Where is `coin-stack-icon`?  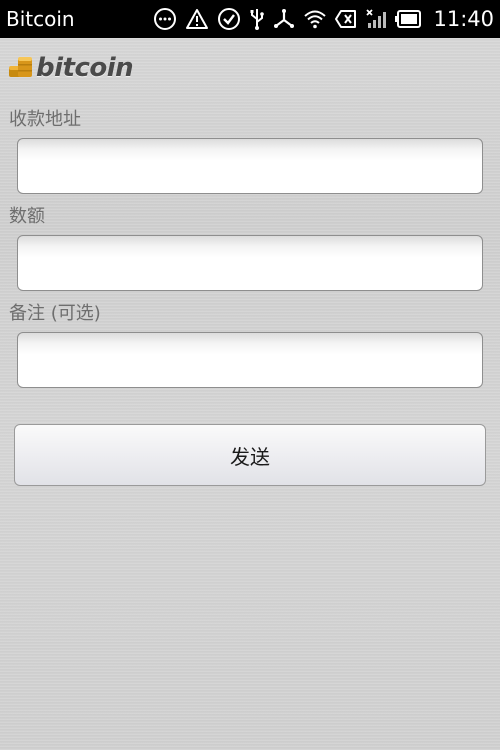
coin-stack-icon is located at coordinates (21, 68).